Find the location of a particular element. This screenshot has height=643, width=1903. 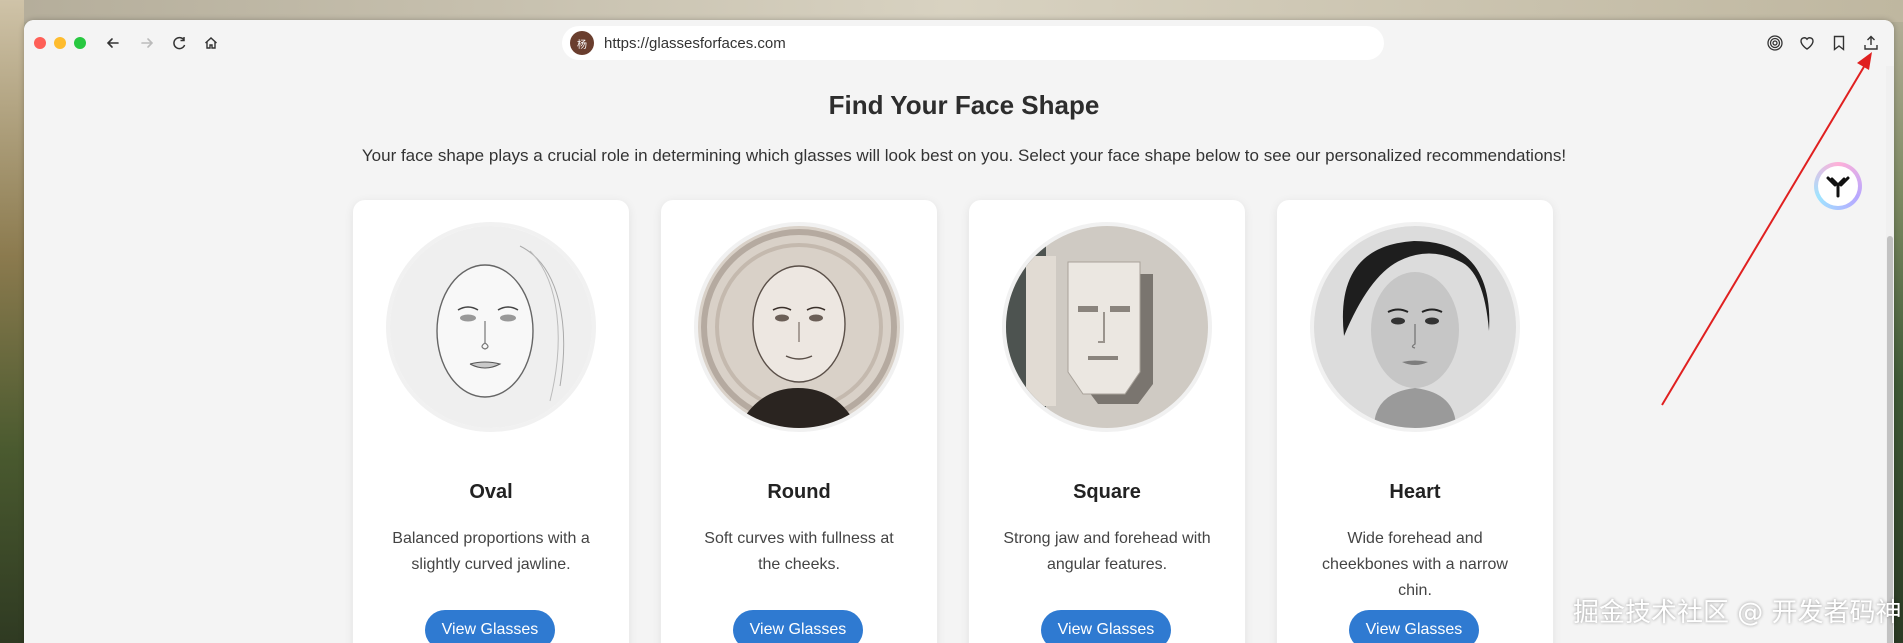

back-button is located at coordinates (113, 43).